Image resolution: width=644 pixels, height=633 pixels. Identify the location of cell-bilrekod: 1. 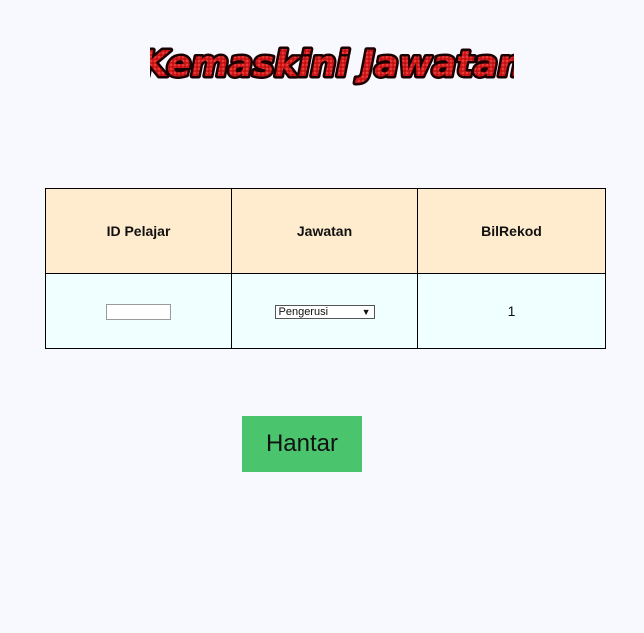
(511, 311).